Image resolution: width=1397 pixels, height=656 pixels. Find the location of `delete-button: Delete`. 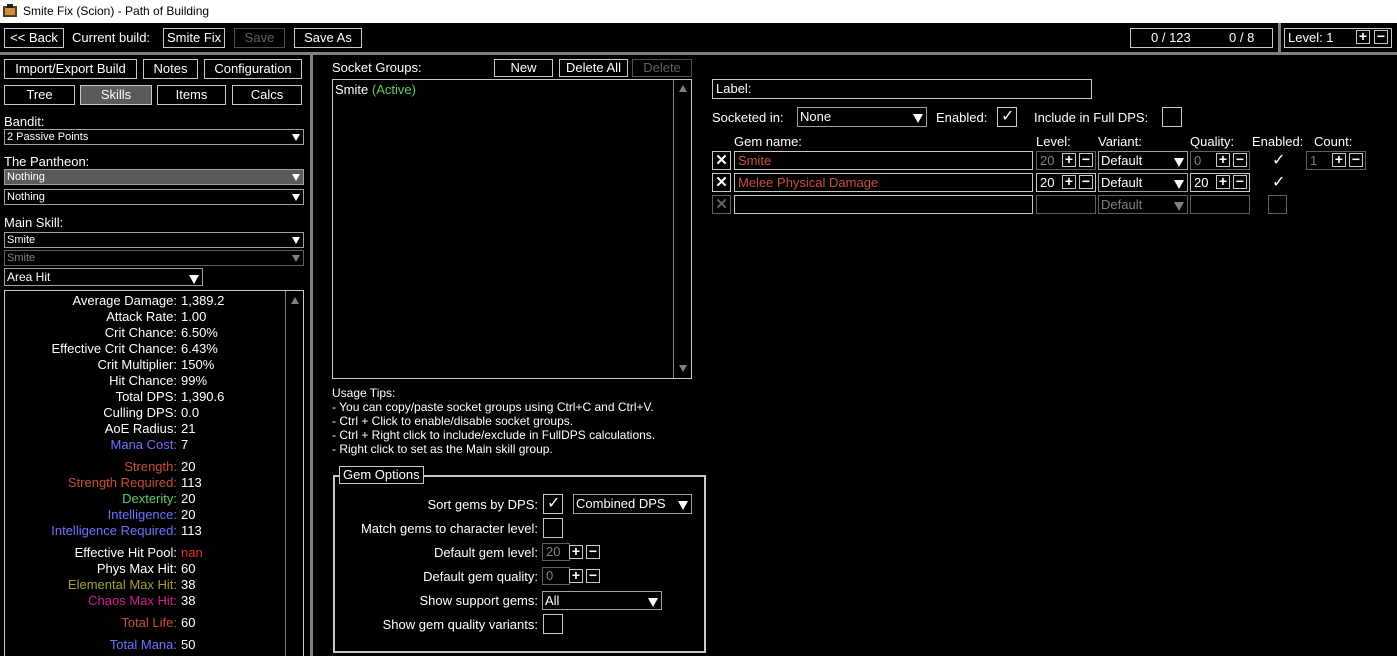

delete-button: Delete is located at coordinates (662, 68).